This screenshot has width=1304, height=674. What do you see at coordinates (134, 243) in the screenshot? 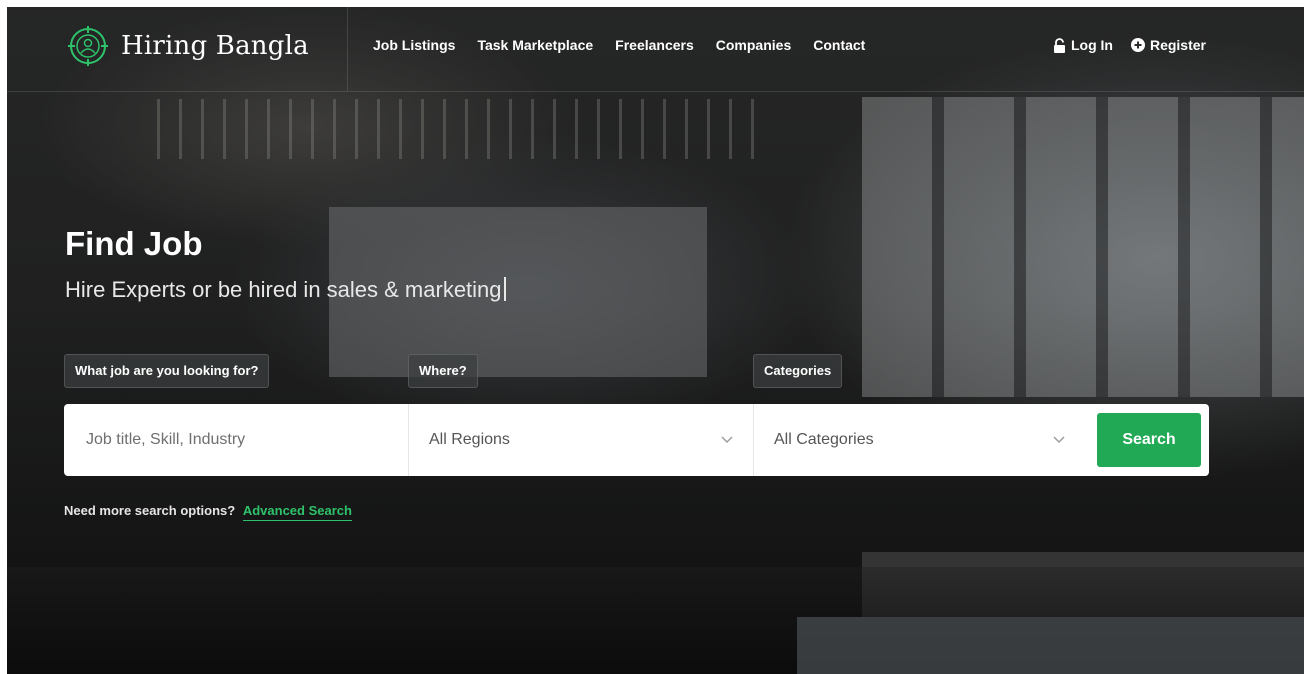
I see `page-title: Find Job` at bounding box center [134, 243].